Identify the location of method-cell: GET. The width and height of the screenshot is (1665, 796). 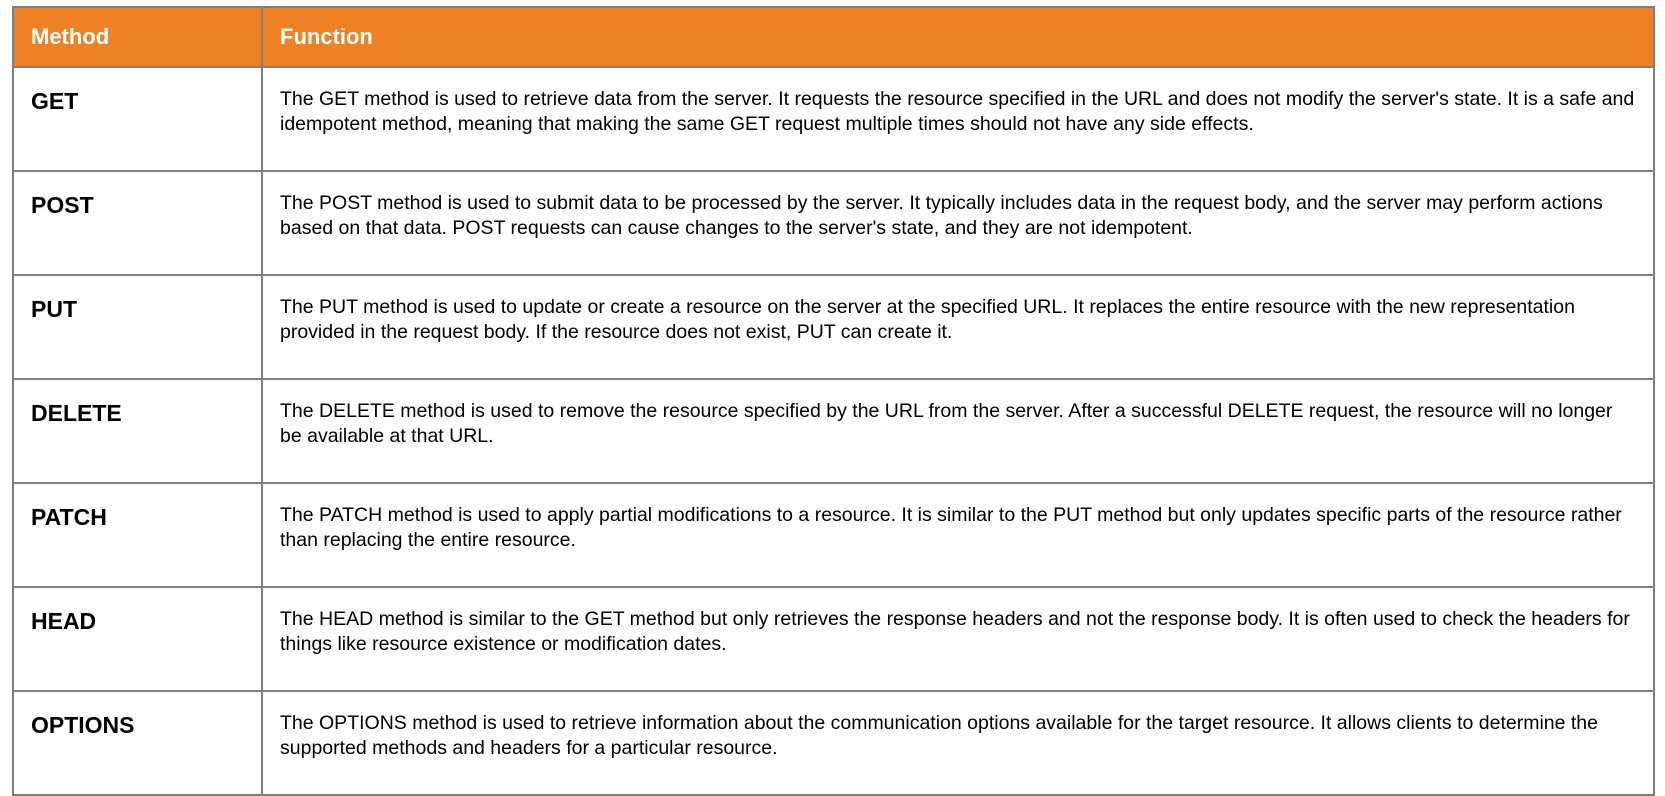
(137, 119).